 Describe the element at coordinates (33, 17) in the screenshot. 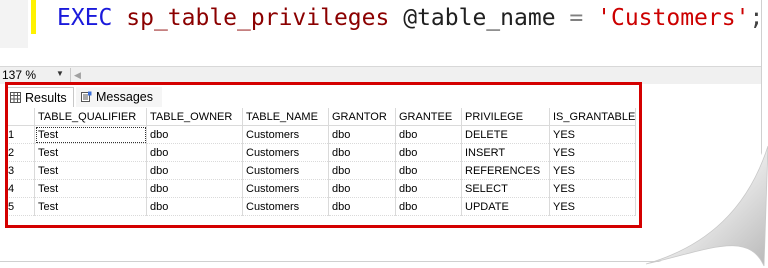

I see `change-indicator-bar` at that location.